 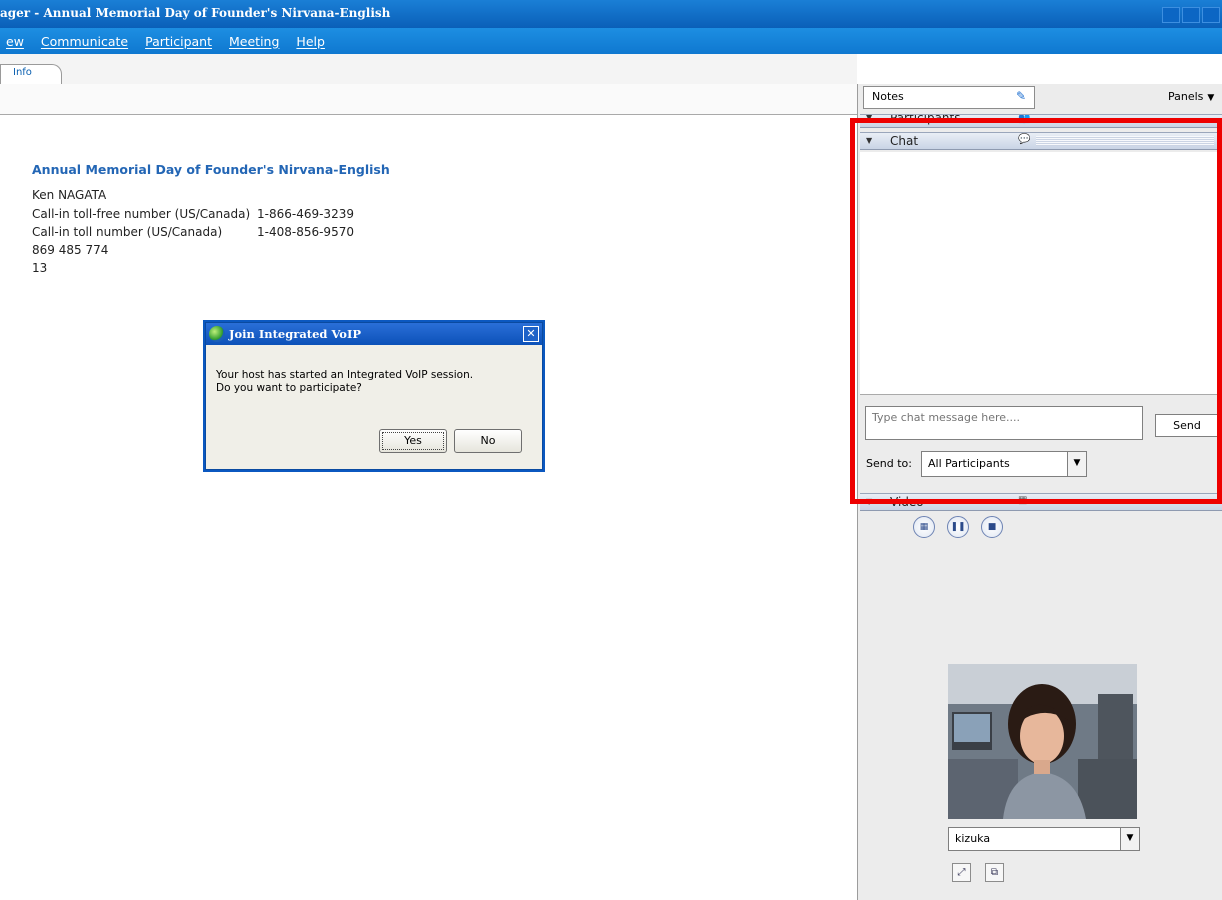 What do you see at coordinates (428, 99) in the screenshot?
I see `content-toolbar` at bounding box center [428, 99].